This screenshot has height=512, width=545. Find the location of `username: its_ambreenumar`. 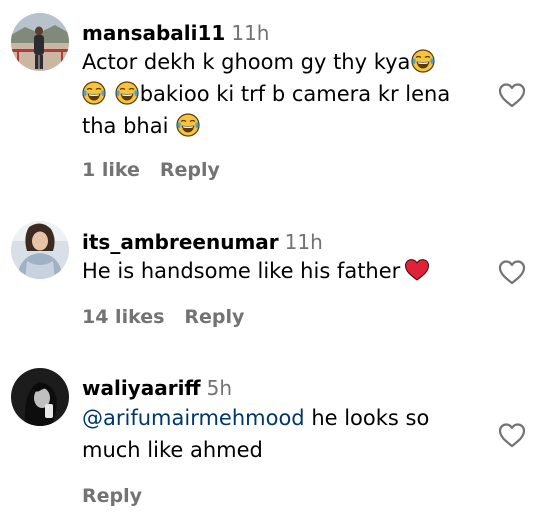

username: its_ambreenumar is located at coordinates (180, 242).